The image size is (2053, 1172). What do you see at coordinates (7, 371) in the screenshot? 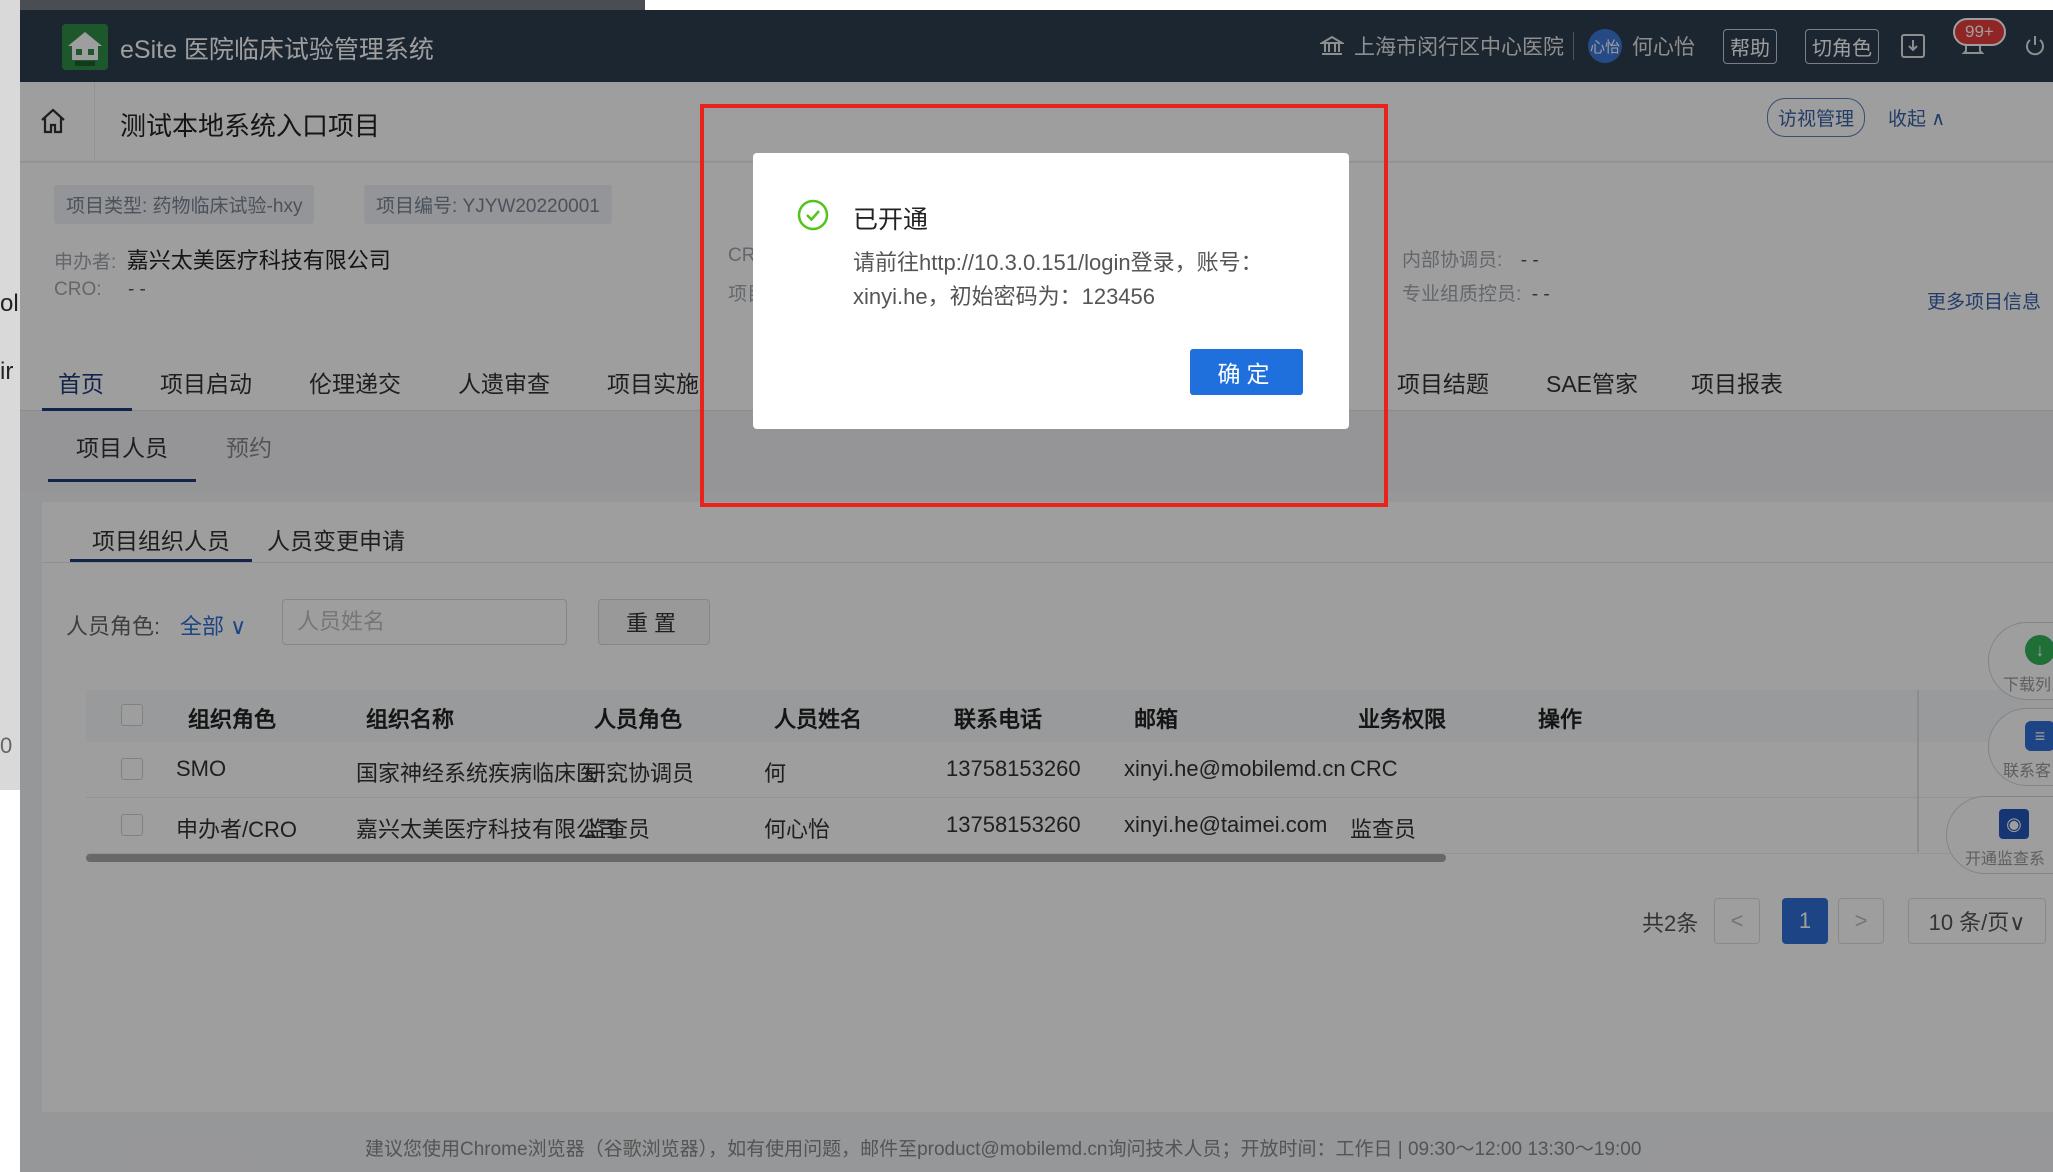
I see `background-text: ir` at bounding box center [7, 371].